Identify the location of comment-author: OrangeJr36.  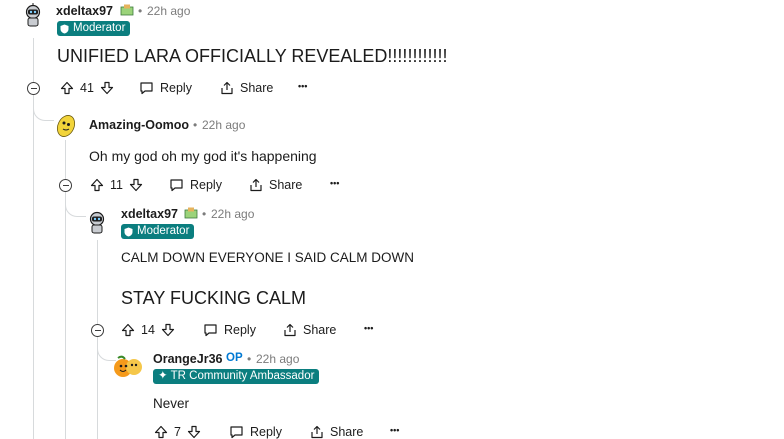
(187, 359).